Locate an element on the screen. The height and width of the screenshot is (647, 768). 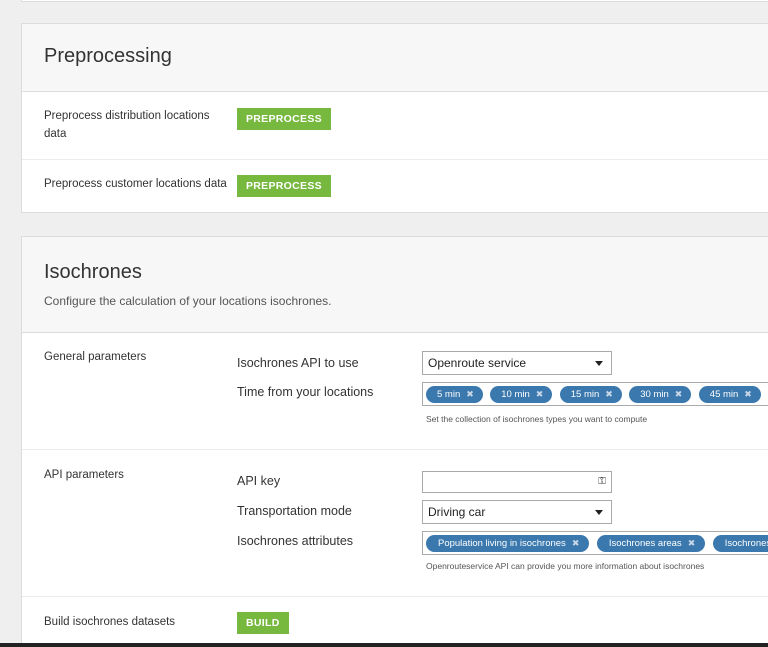
build-row: Build isochrones datasets BUILD is located at coordinates (395, 622).